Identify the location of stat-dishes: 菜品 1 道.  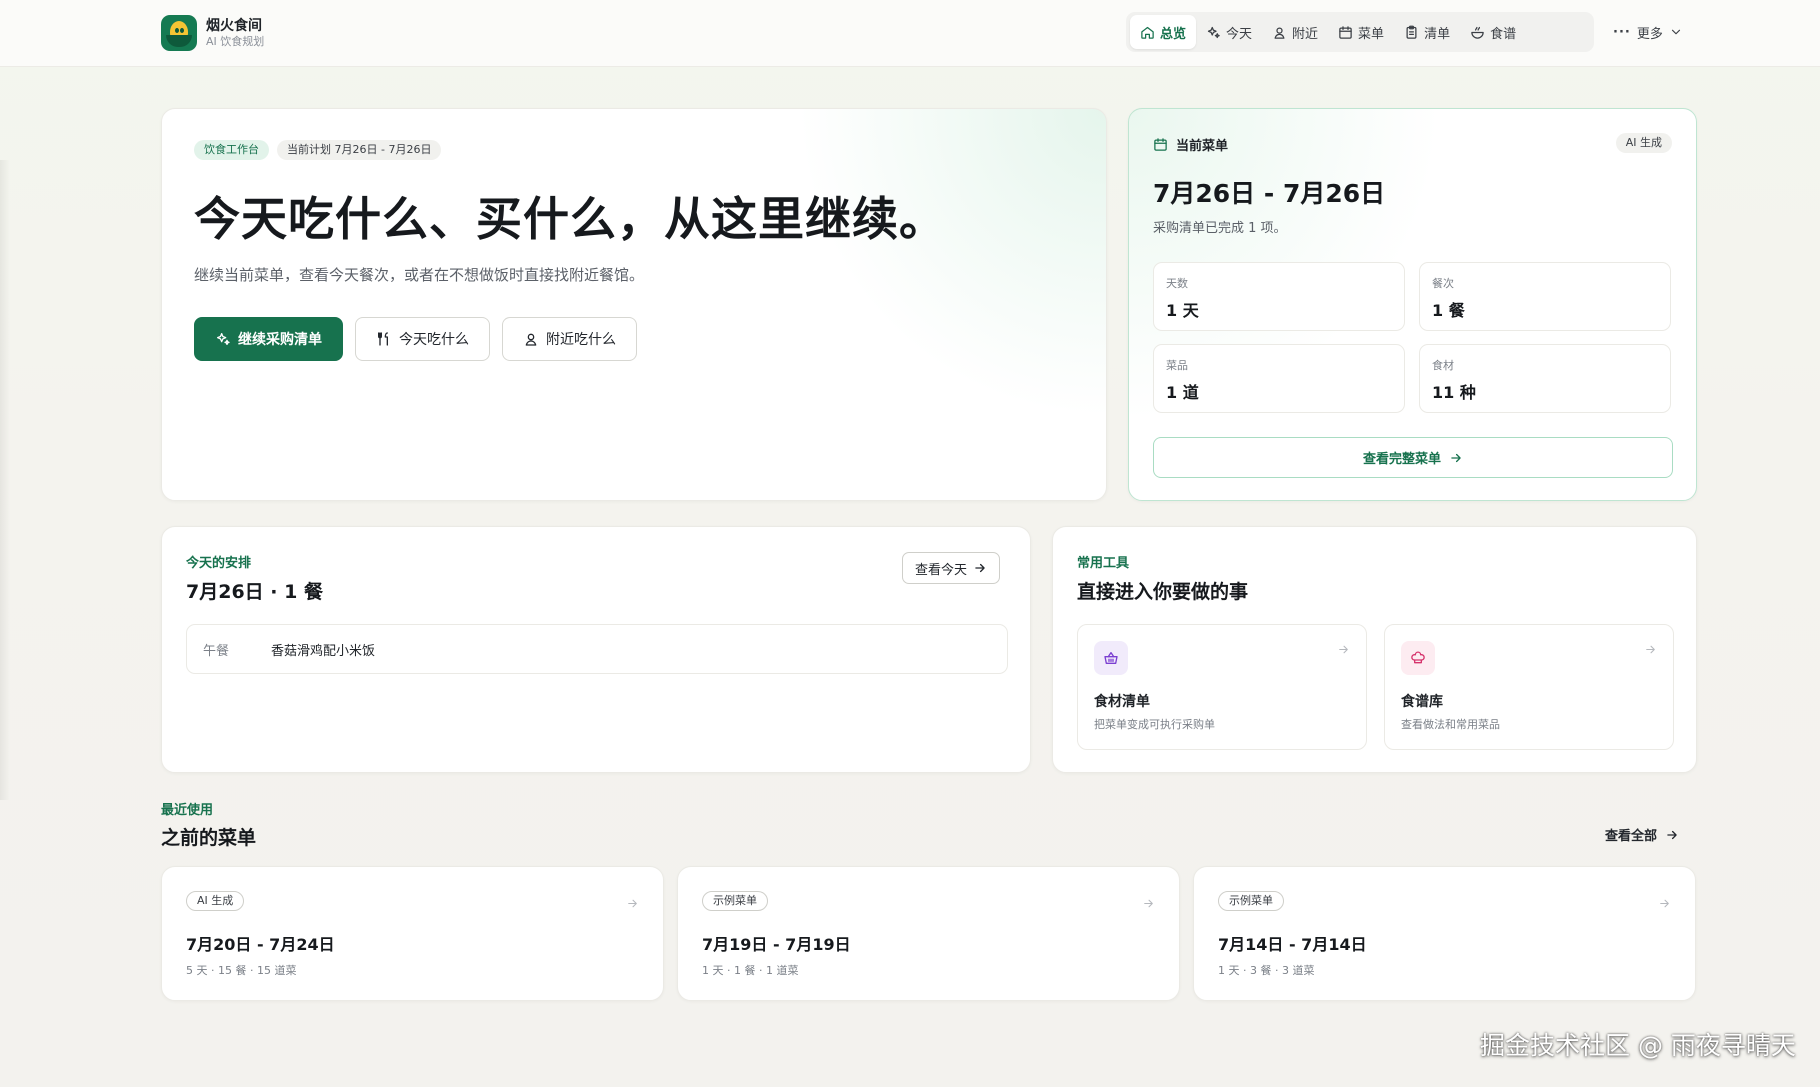
(1279, 378).